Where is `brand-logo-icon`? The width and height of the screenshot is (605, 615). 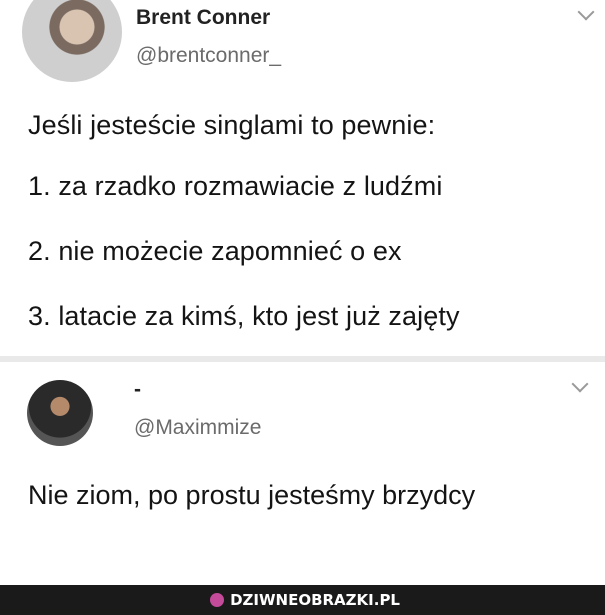 brand-logo-icon is located at coordinates (217, 600).